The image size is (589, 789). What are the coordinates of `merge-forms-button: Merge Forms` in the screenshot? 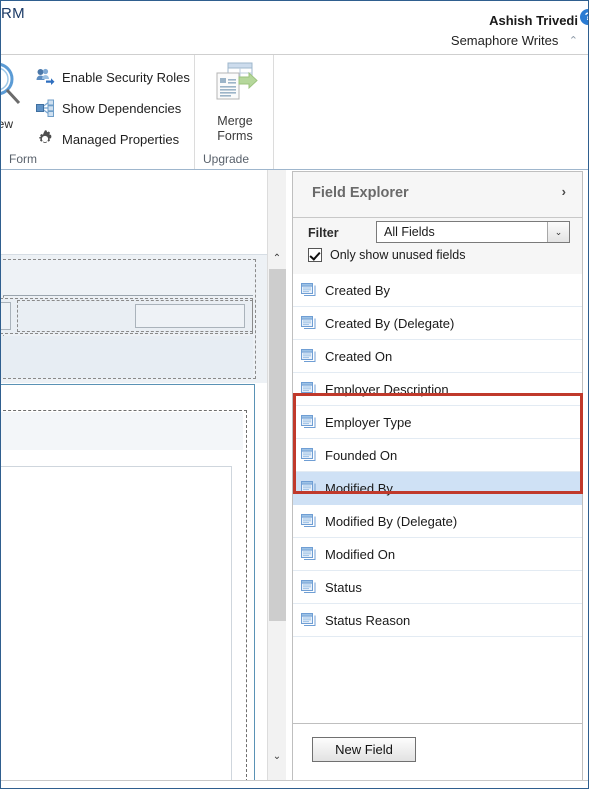 It's located at (235, 103).